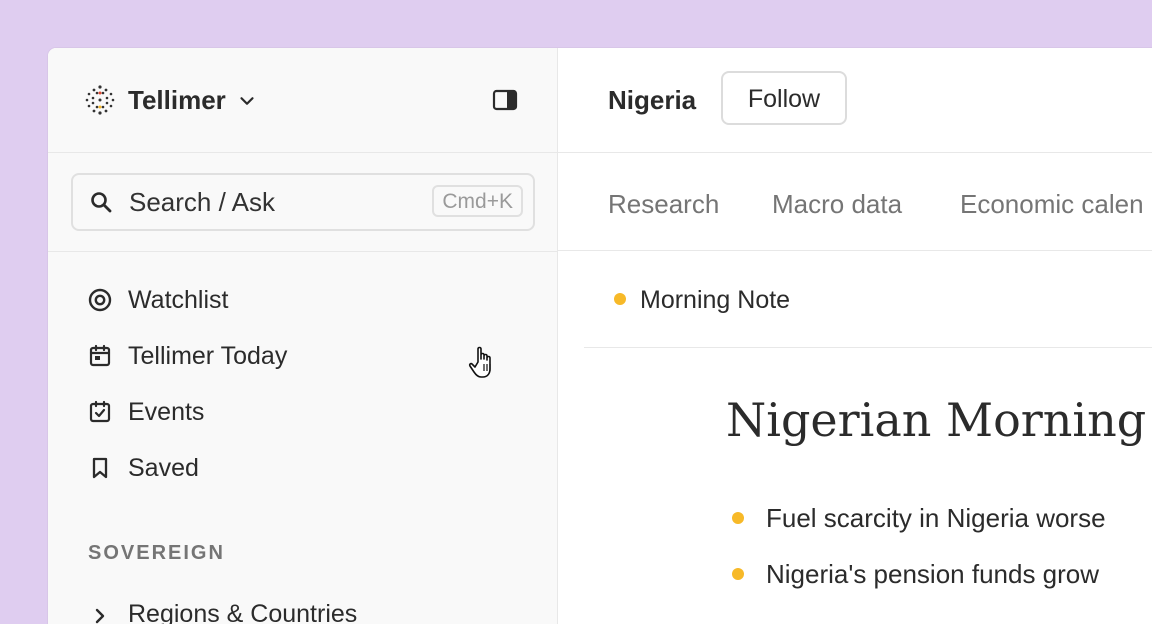 This screenshot has width=1152, height=624. I want to click on keyboard-shortcut-badge: Cmd+K, so click(477, 201).